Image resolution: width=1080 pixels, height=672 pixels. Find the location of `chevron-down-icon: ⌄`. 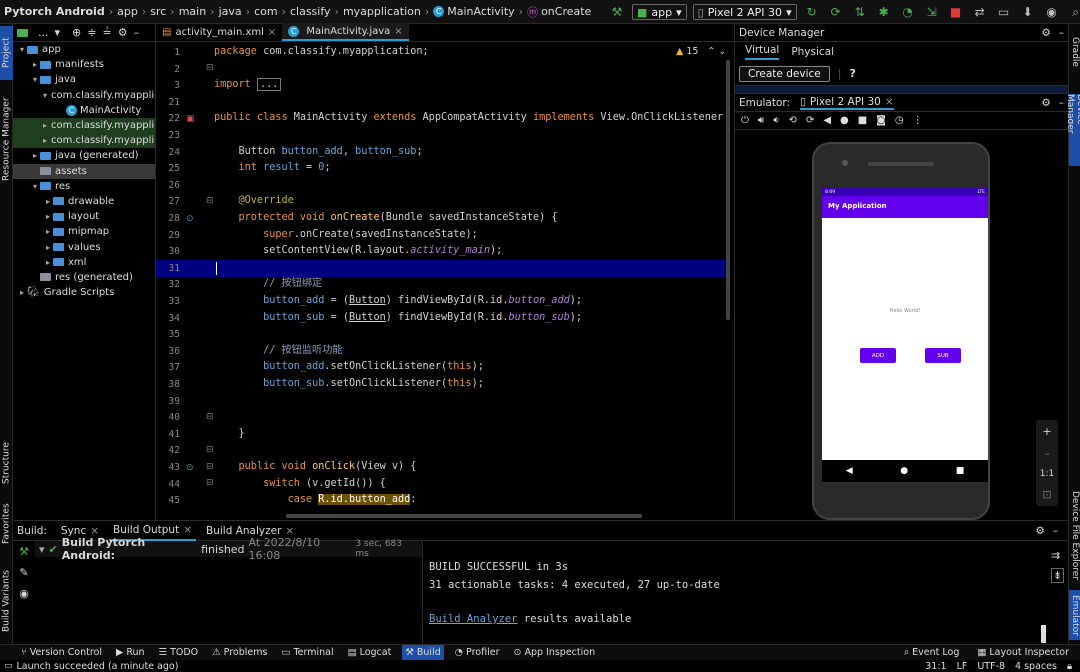

chevron-down-icon: ⌄ is located at coordinates (722, 51).